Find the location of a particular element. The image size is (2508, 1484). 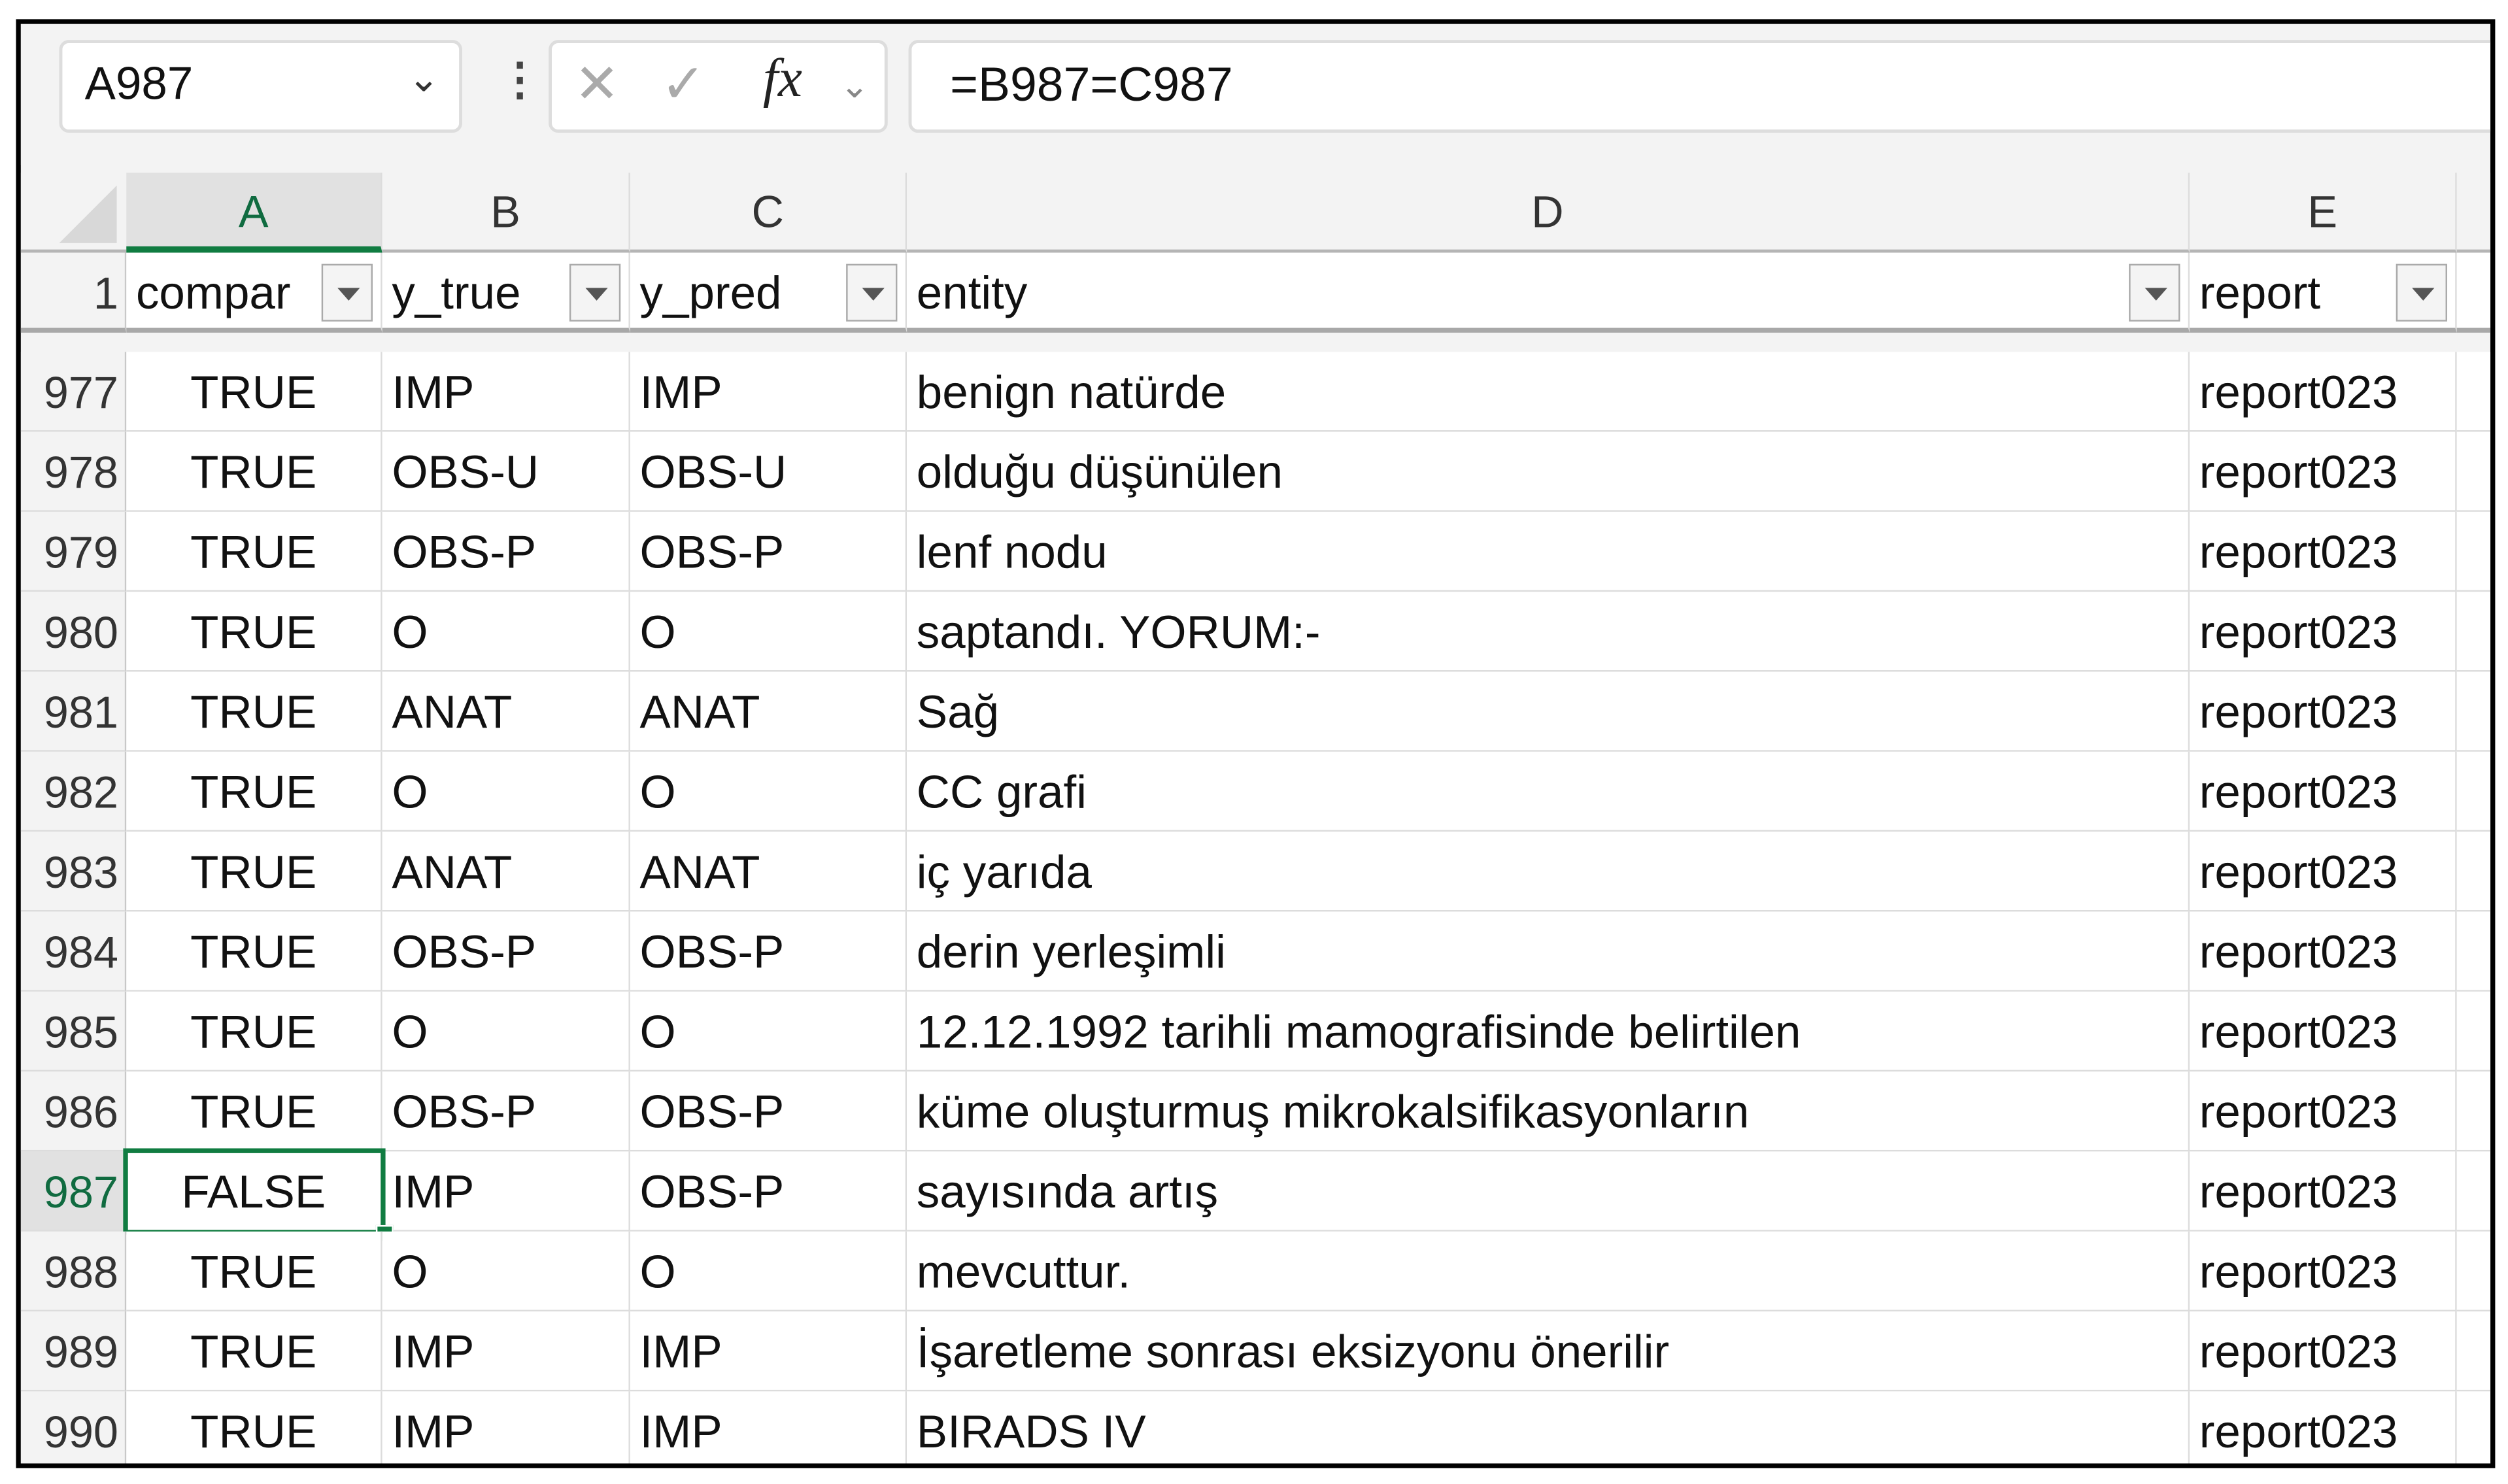

name-box-value: A987 is located at coordinates (139, 86).